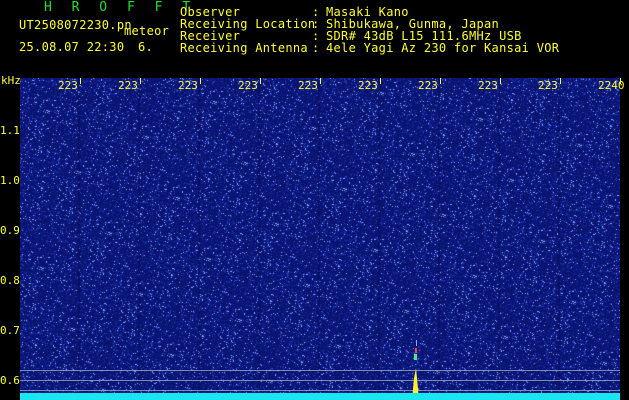 The height and width of the screenshot is (400, 629). What do you see at coordinates (244, 48) in the screenshot?
I see `antenna-label: Receiving Antenna` at bounding box center [244, 48].